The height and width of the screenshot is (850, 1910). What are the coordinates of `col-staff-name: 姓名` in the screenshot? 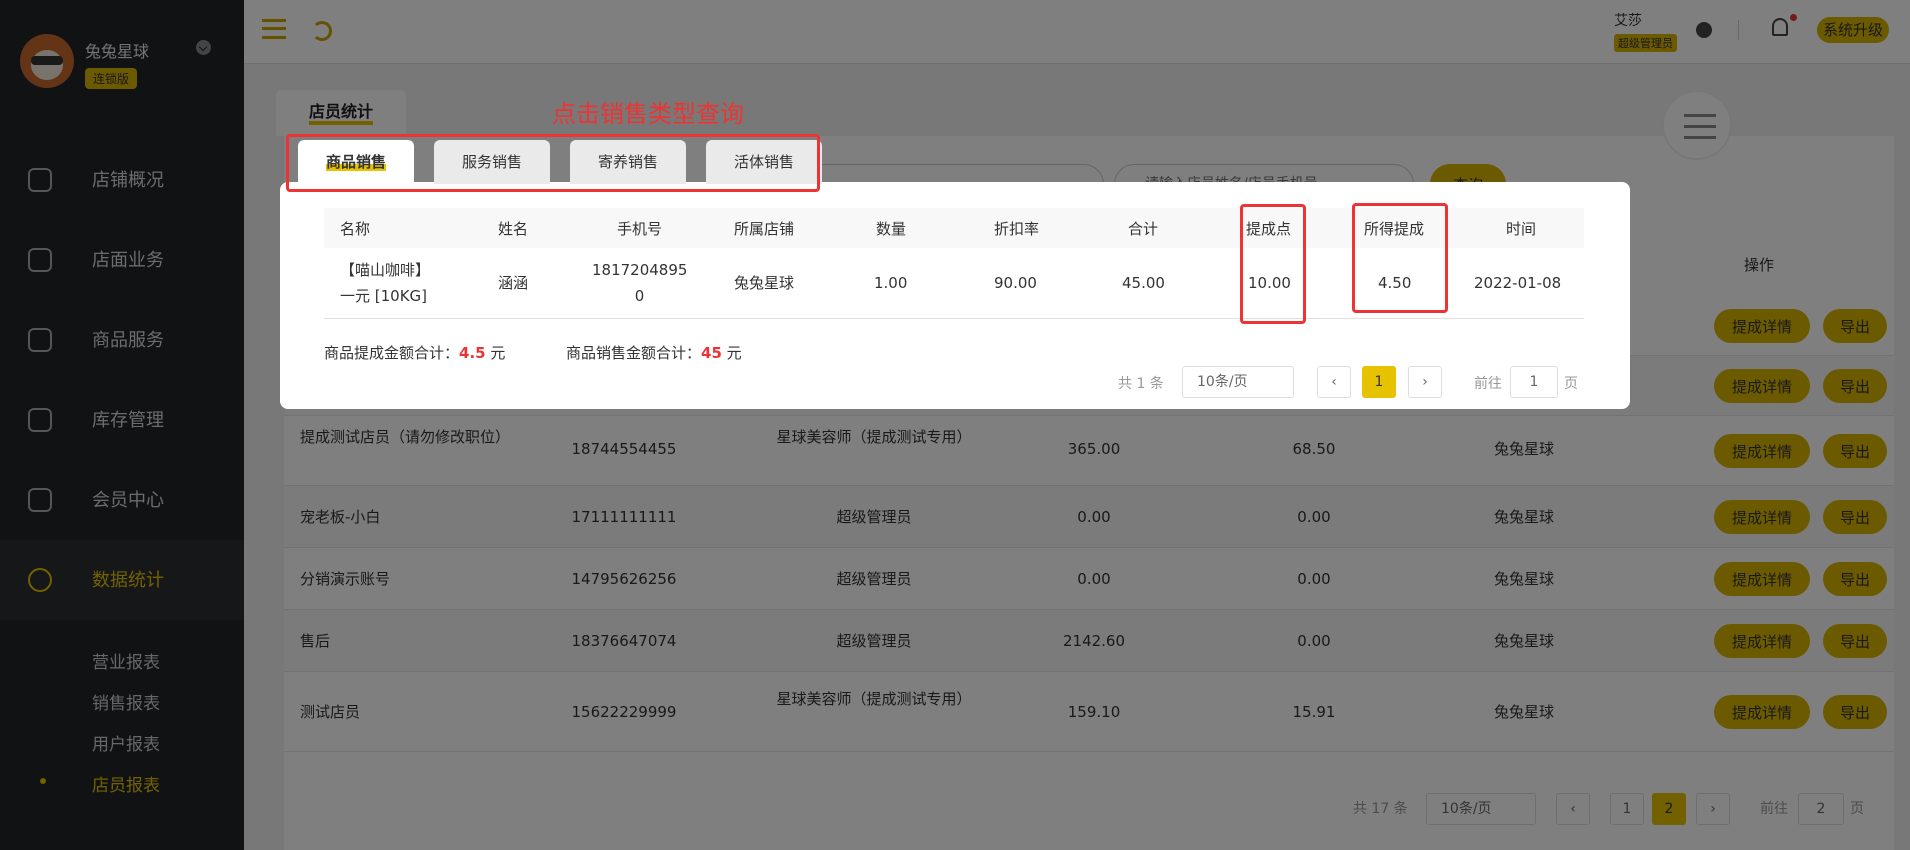 It's located at (513, 229).